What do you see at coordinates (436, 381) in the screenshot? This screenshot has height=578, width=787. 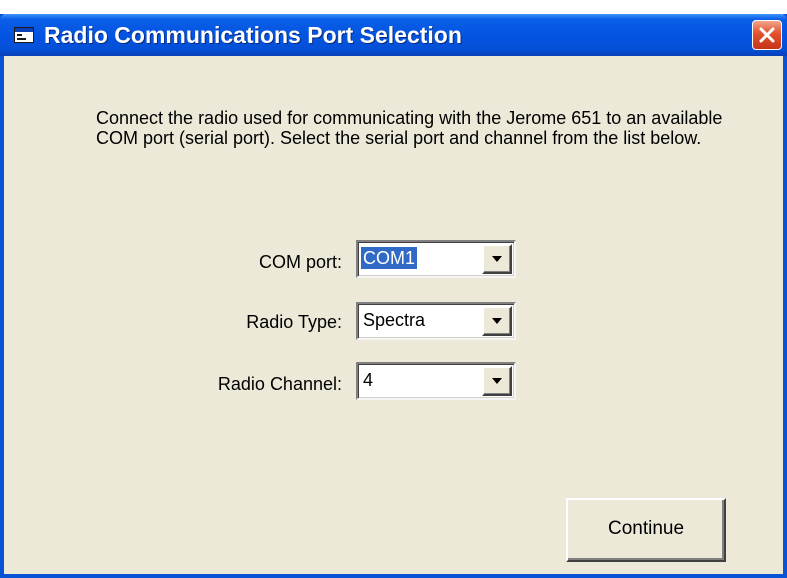 I see `radio-channel-select: 4` at bounding box center [436, 381].